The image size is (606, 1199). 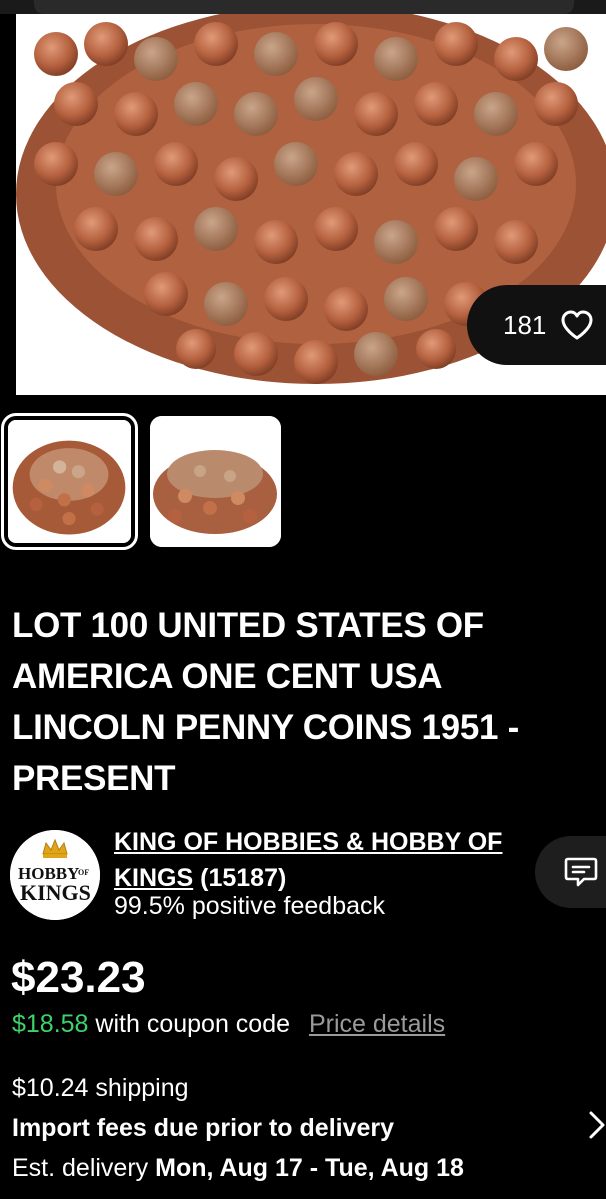 I want to click on chat-bubble-icon, so click(x=581, y=872).